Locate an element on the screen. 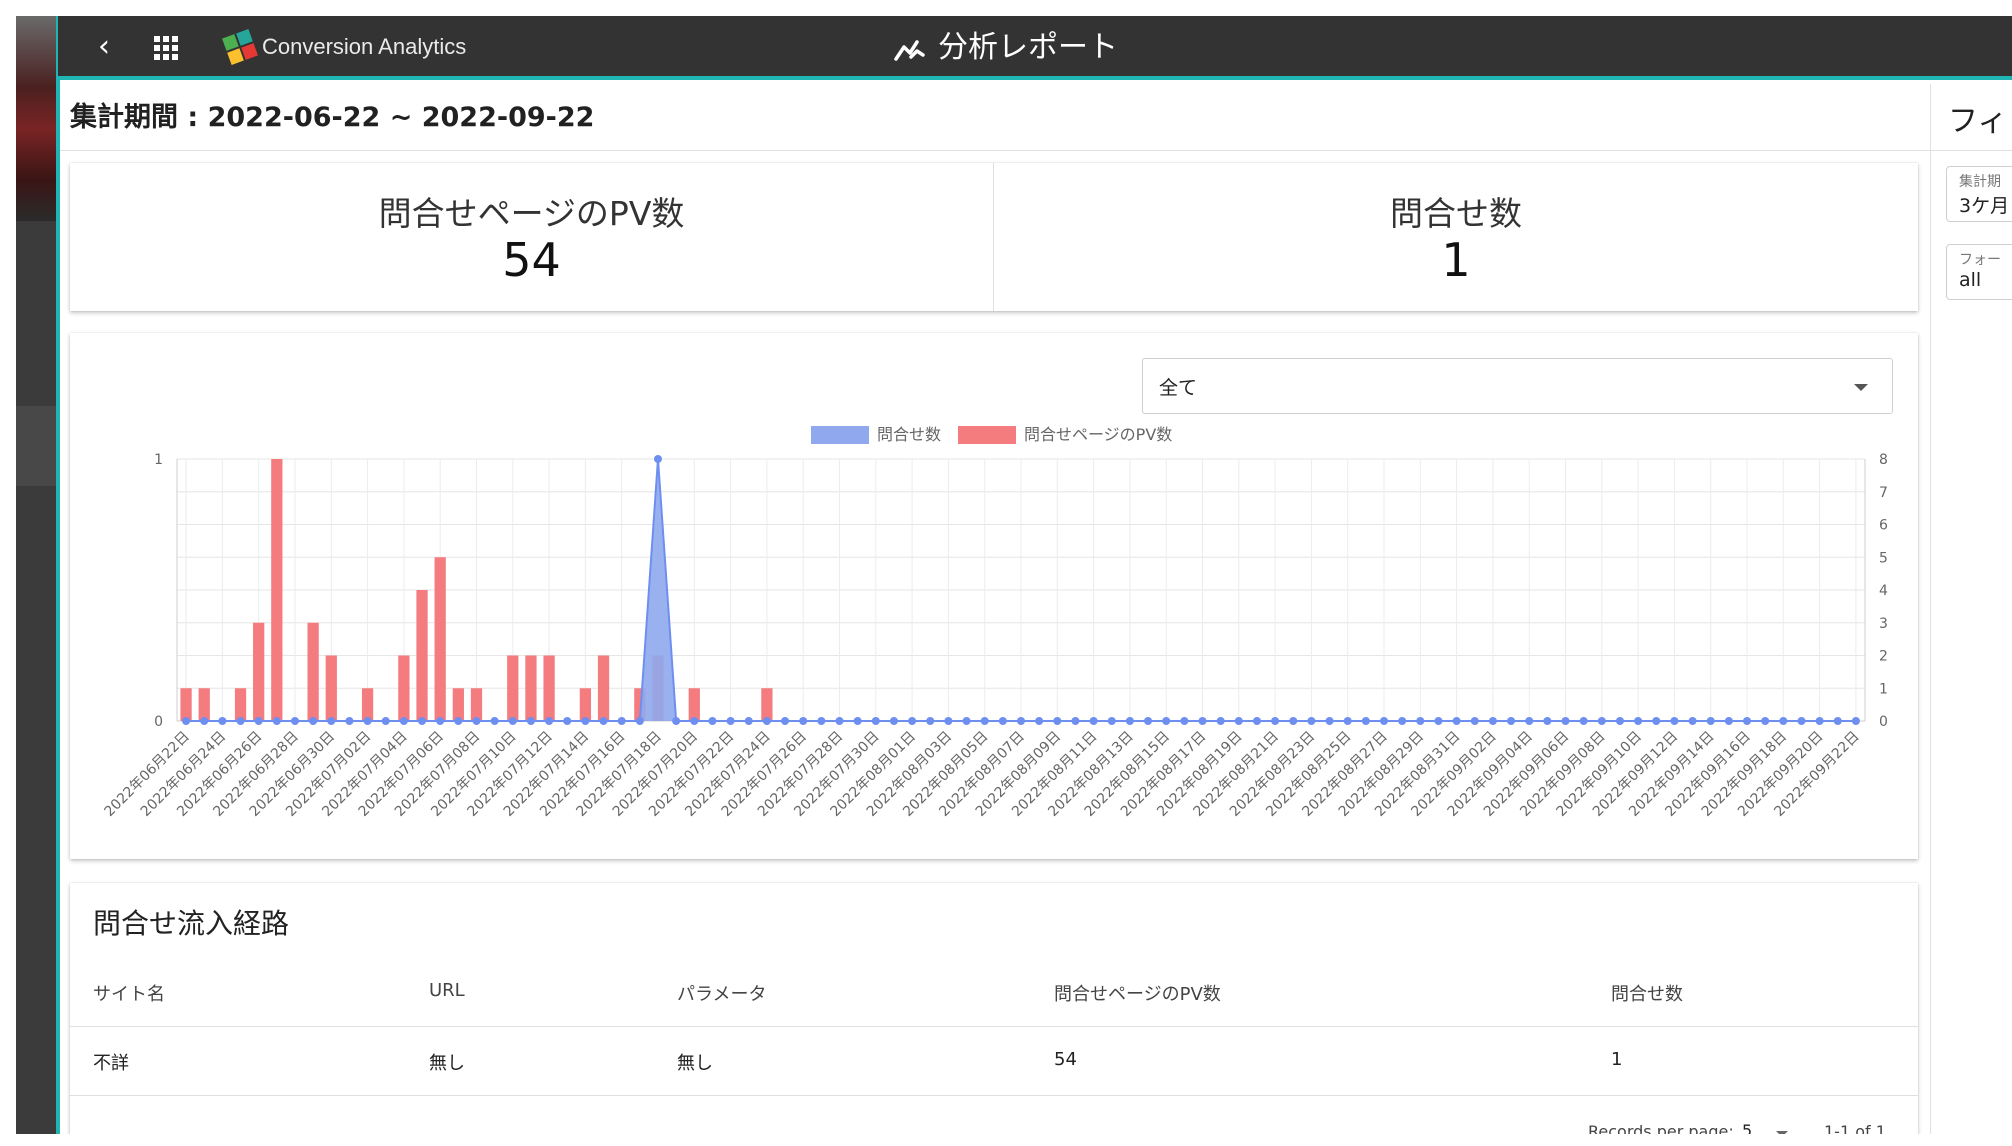 This screenshot has width=2012, height=1146. app-bar: ‹ Conversion Analytics 分析レポート is located at coordinates (1035, 48).